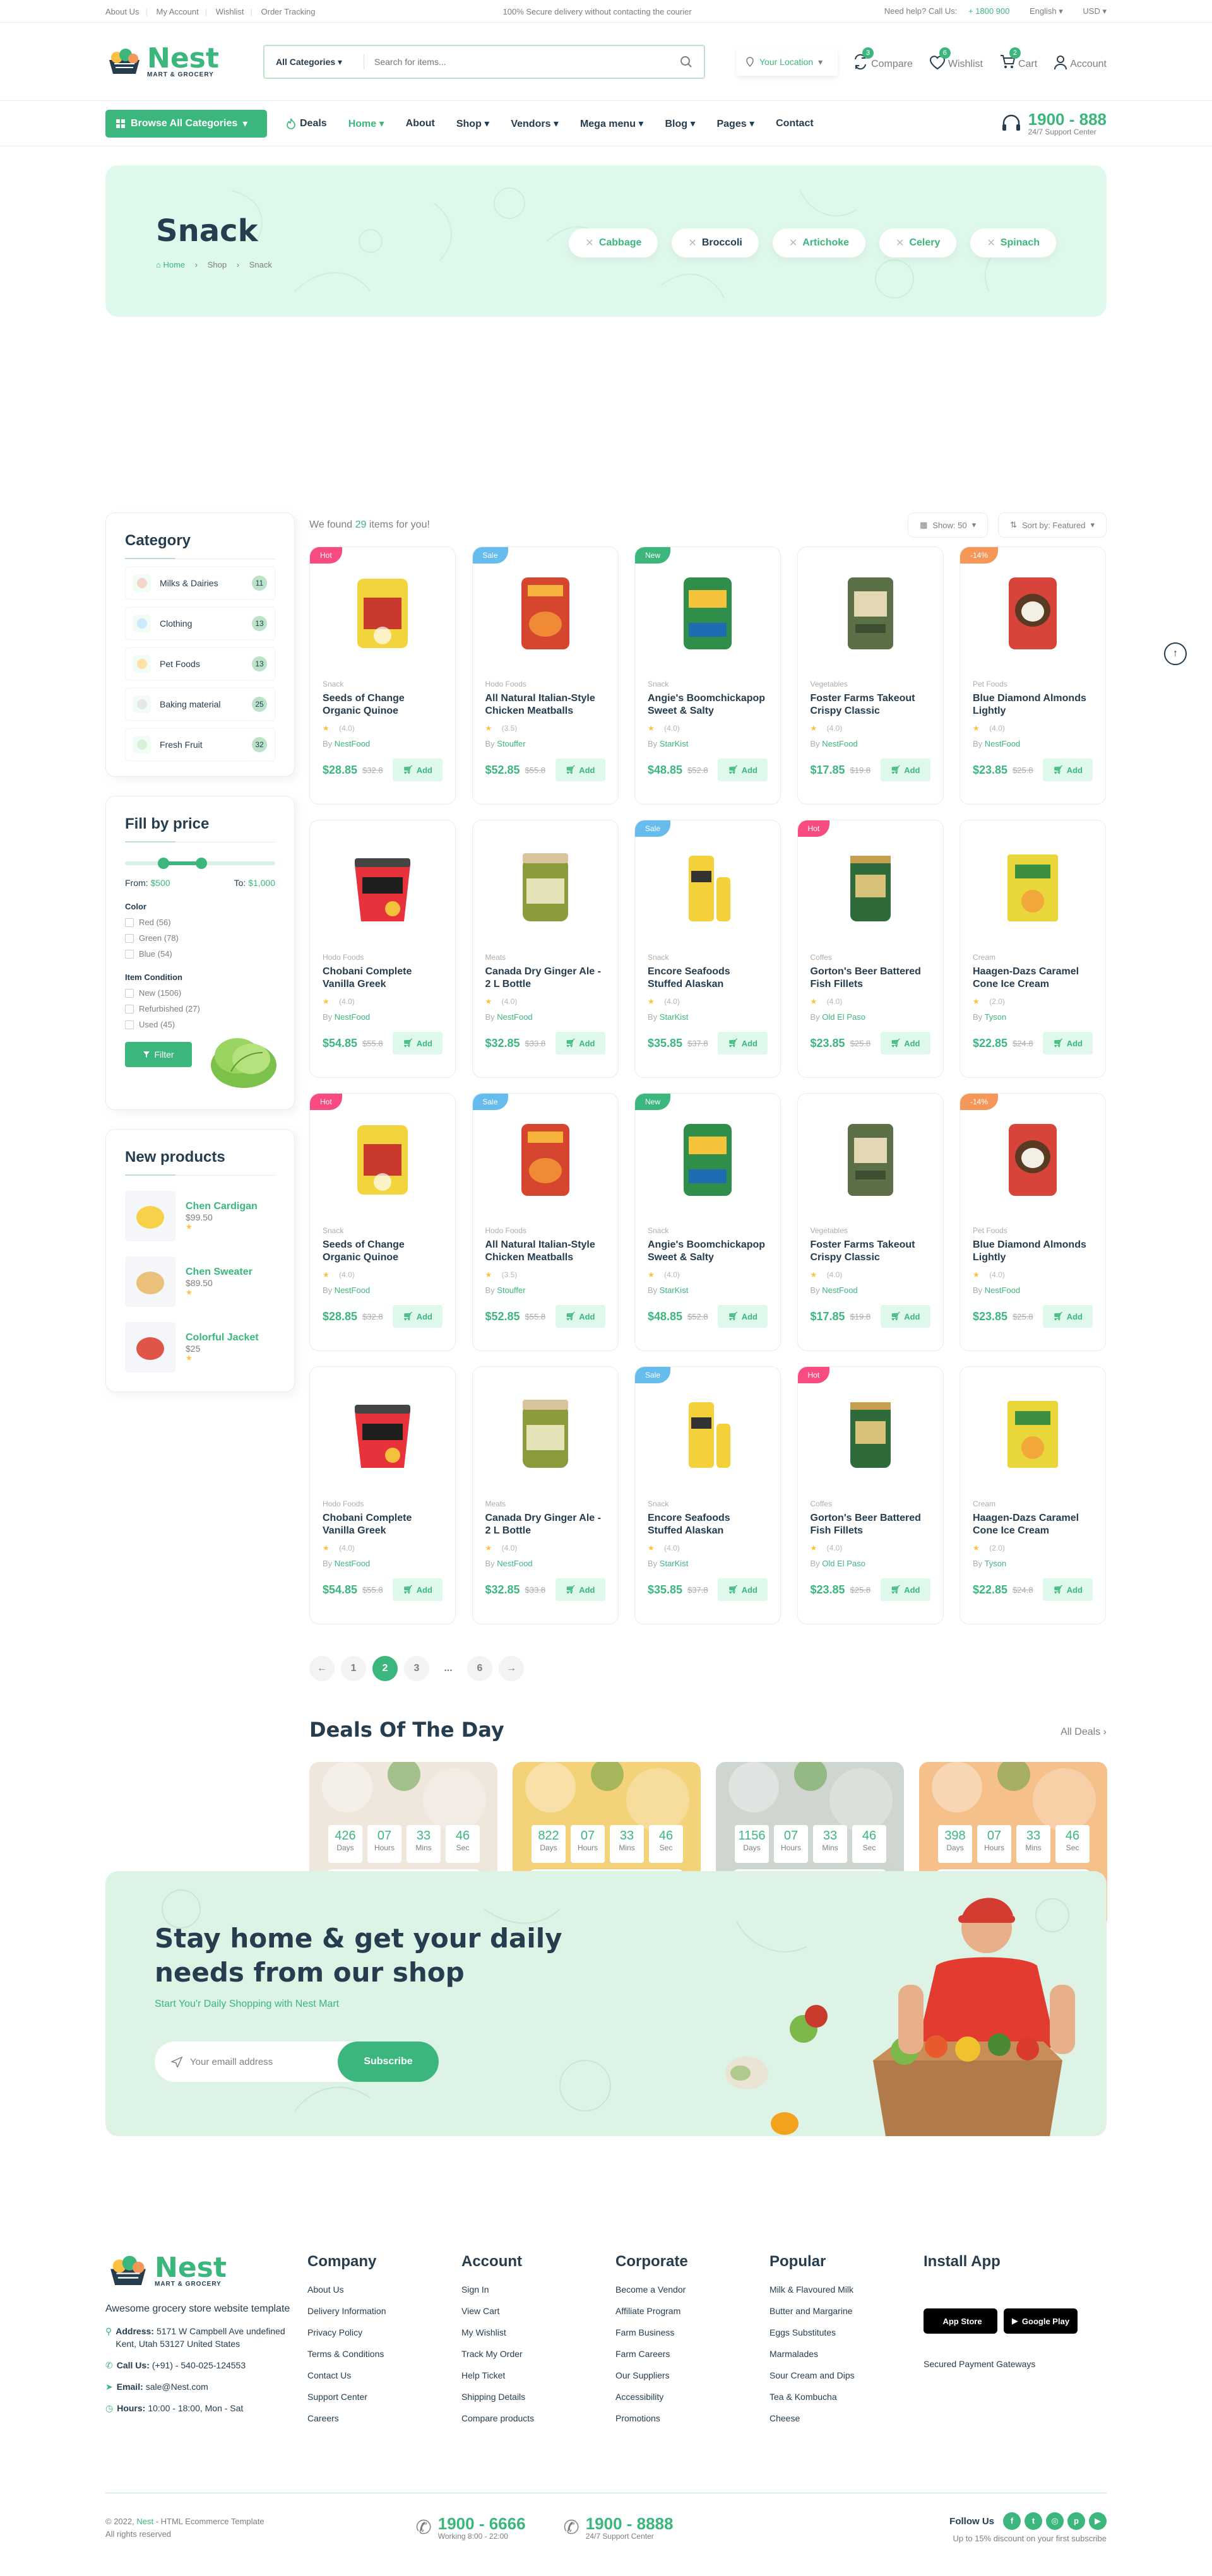 The image size is (1212, 2576). Describe the element at coordinates (870, 1230) in the screenshot. I see `product-category: Vegetables` at that location.